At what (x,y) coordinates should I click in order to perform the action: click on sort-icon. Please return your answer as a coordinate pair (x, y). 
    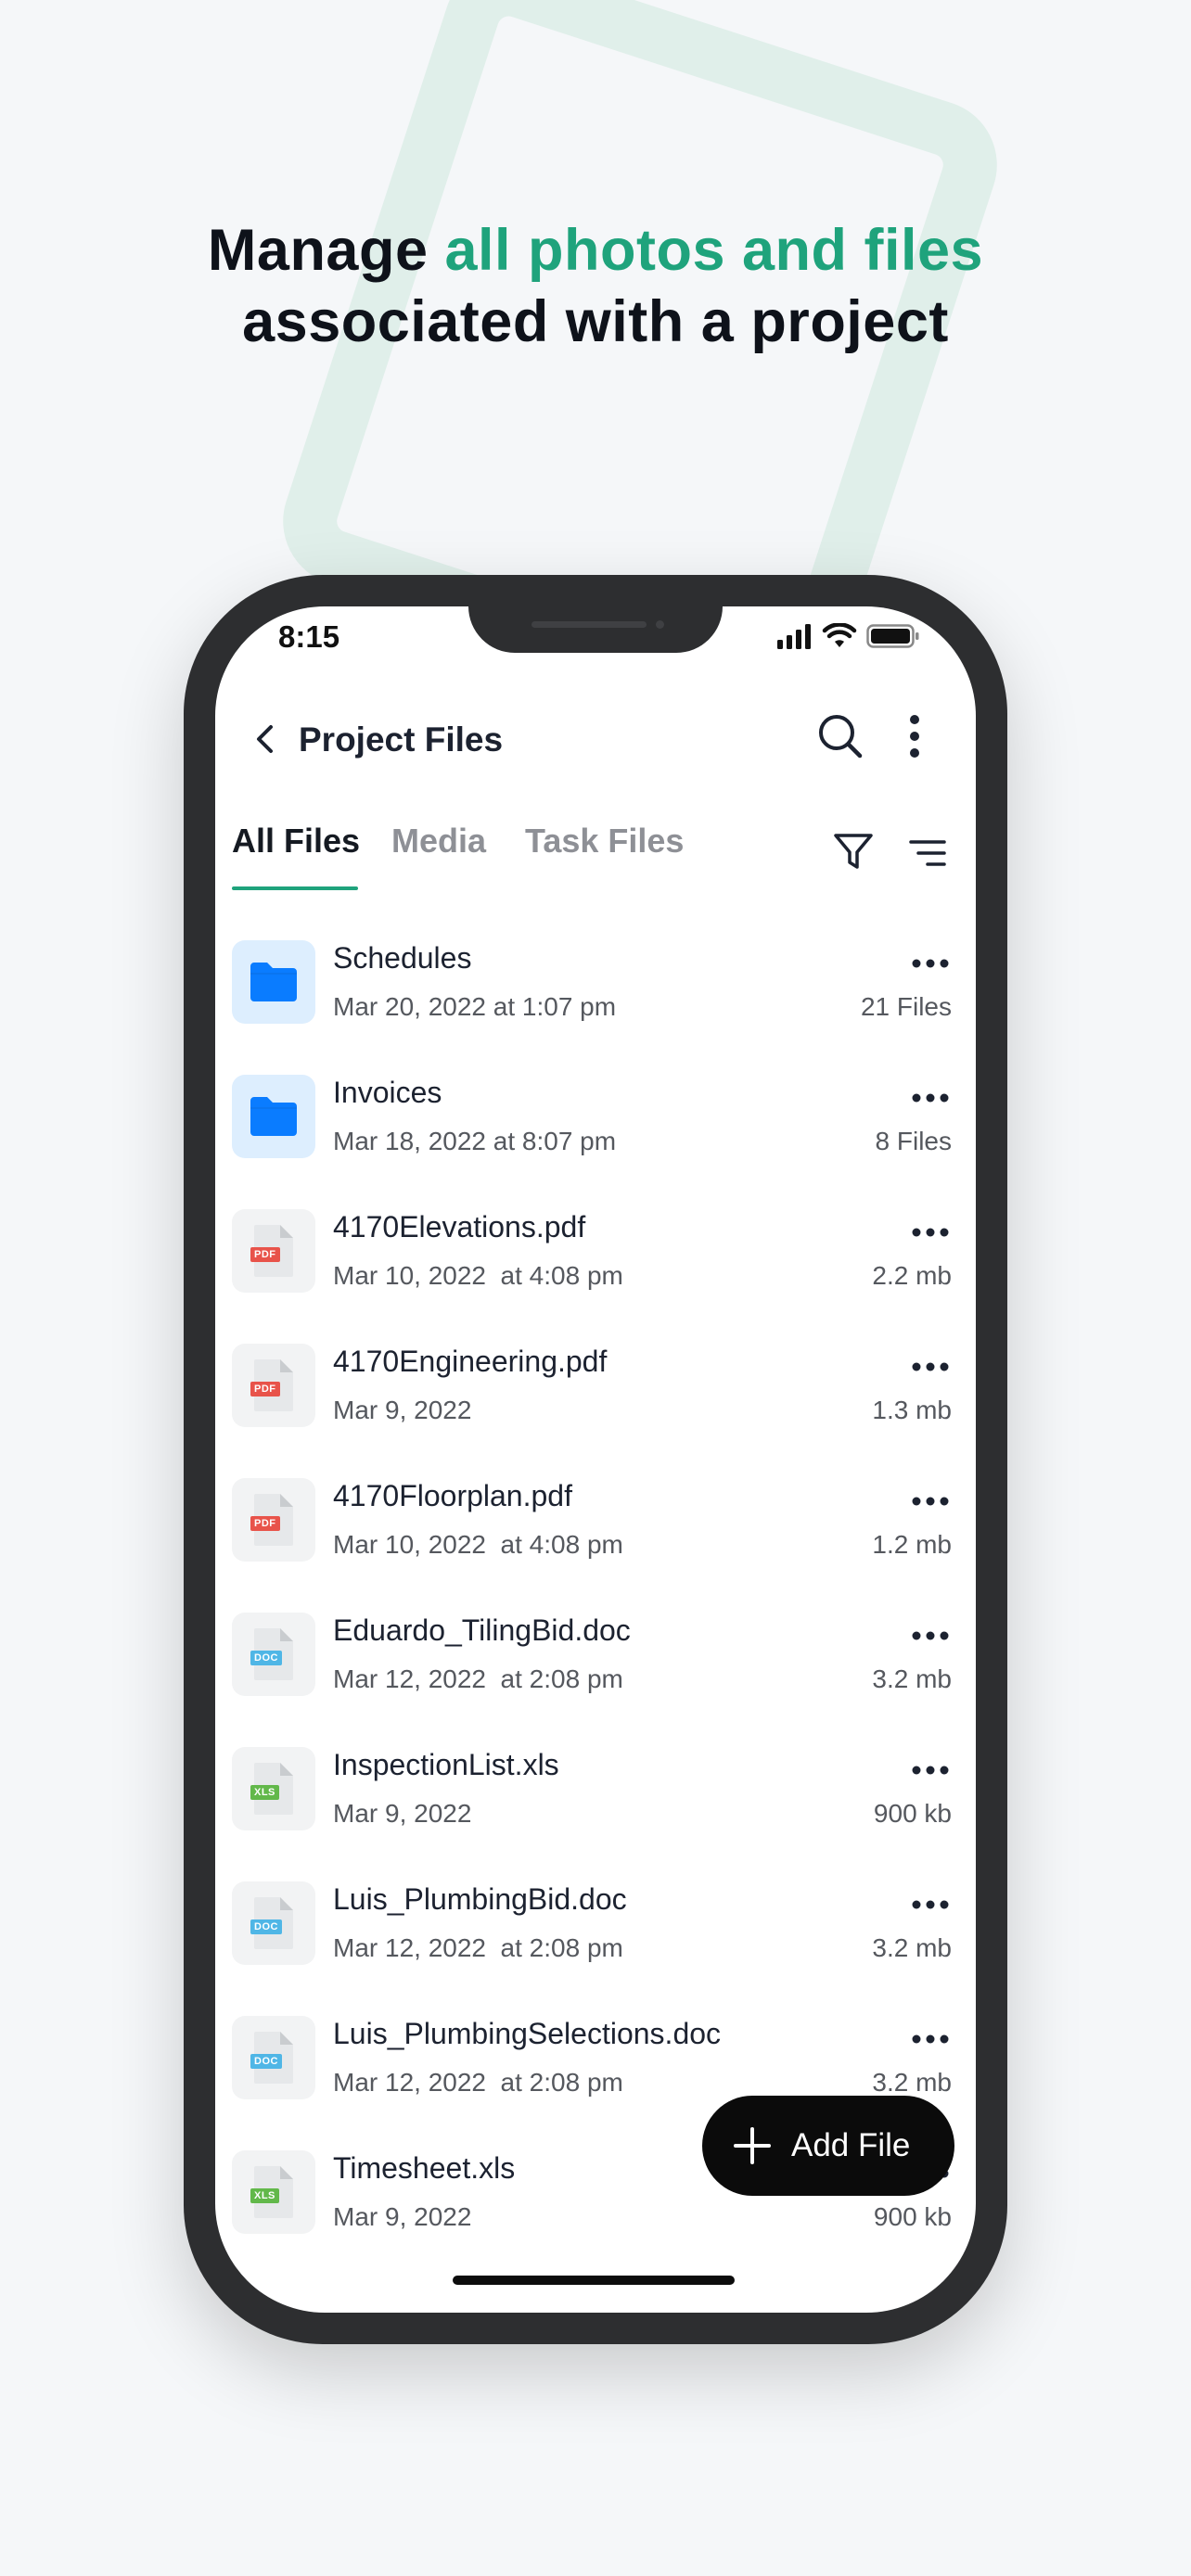
    Looking at the image, I should click on (927, 853).